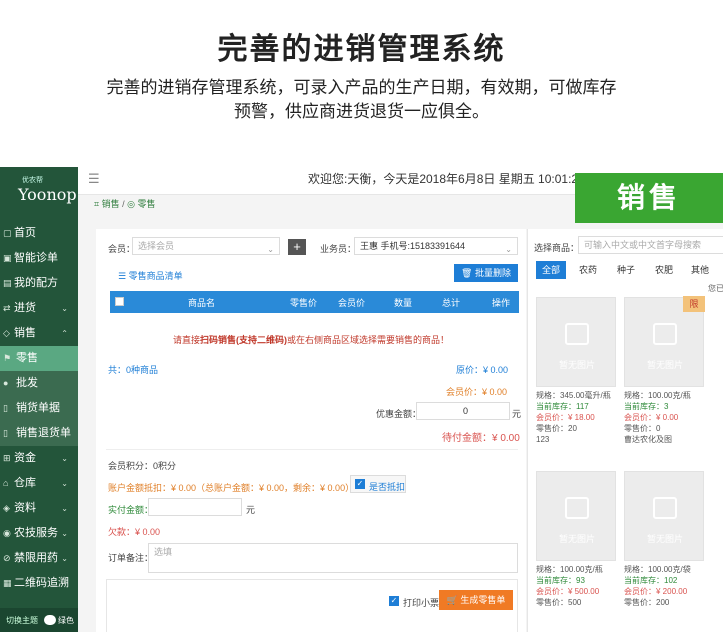  I want to click on product-search-label: 选择商品：, so click(557, 248).